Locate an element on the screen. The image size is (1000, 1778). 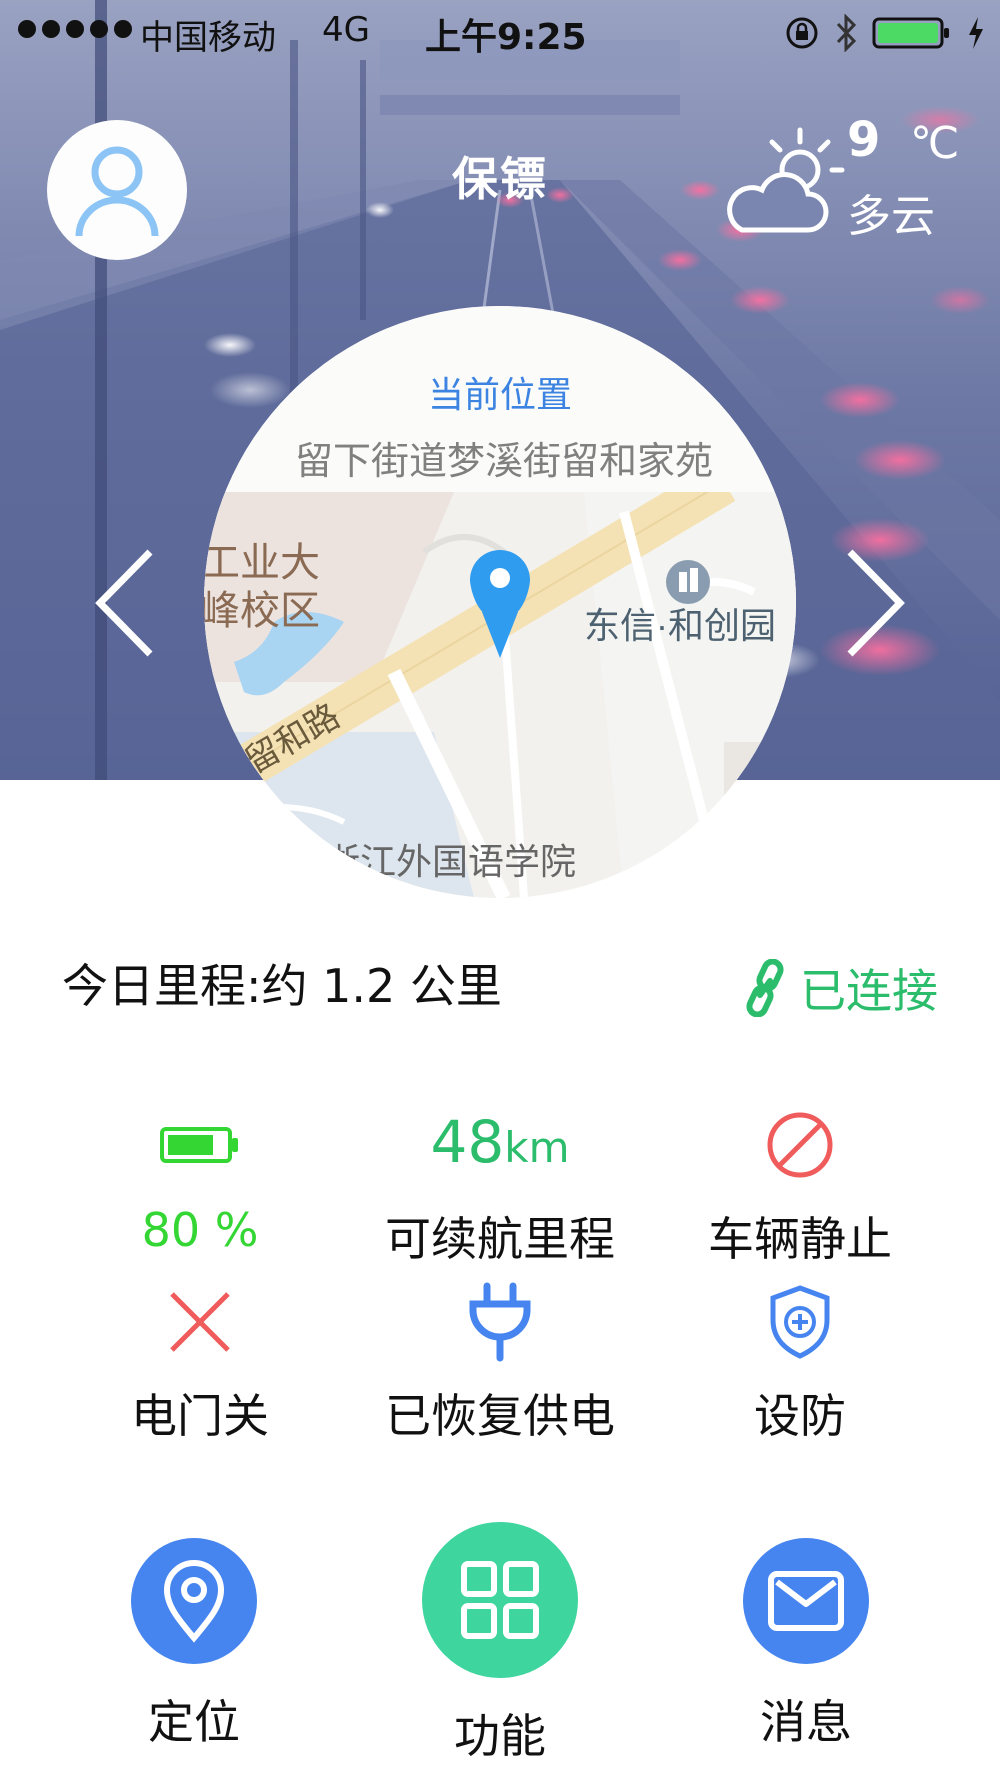
partly-cloudy-icon is located at coordinates (786, 180).